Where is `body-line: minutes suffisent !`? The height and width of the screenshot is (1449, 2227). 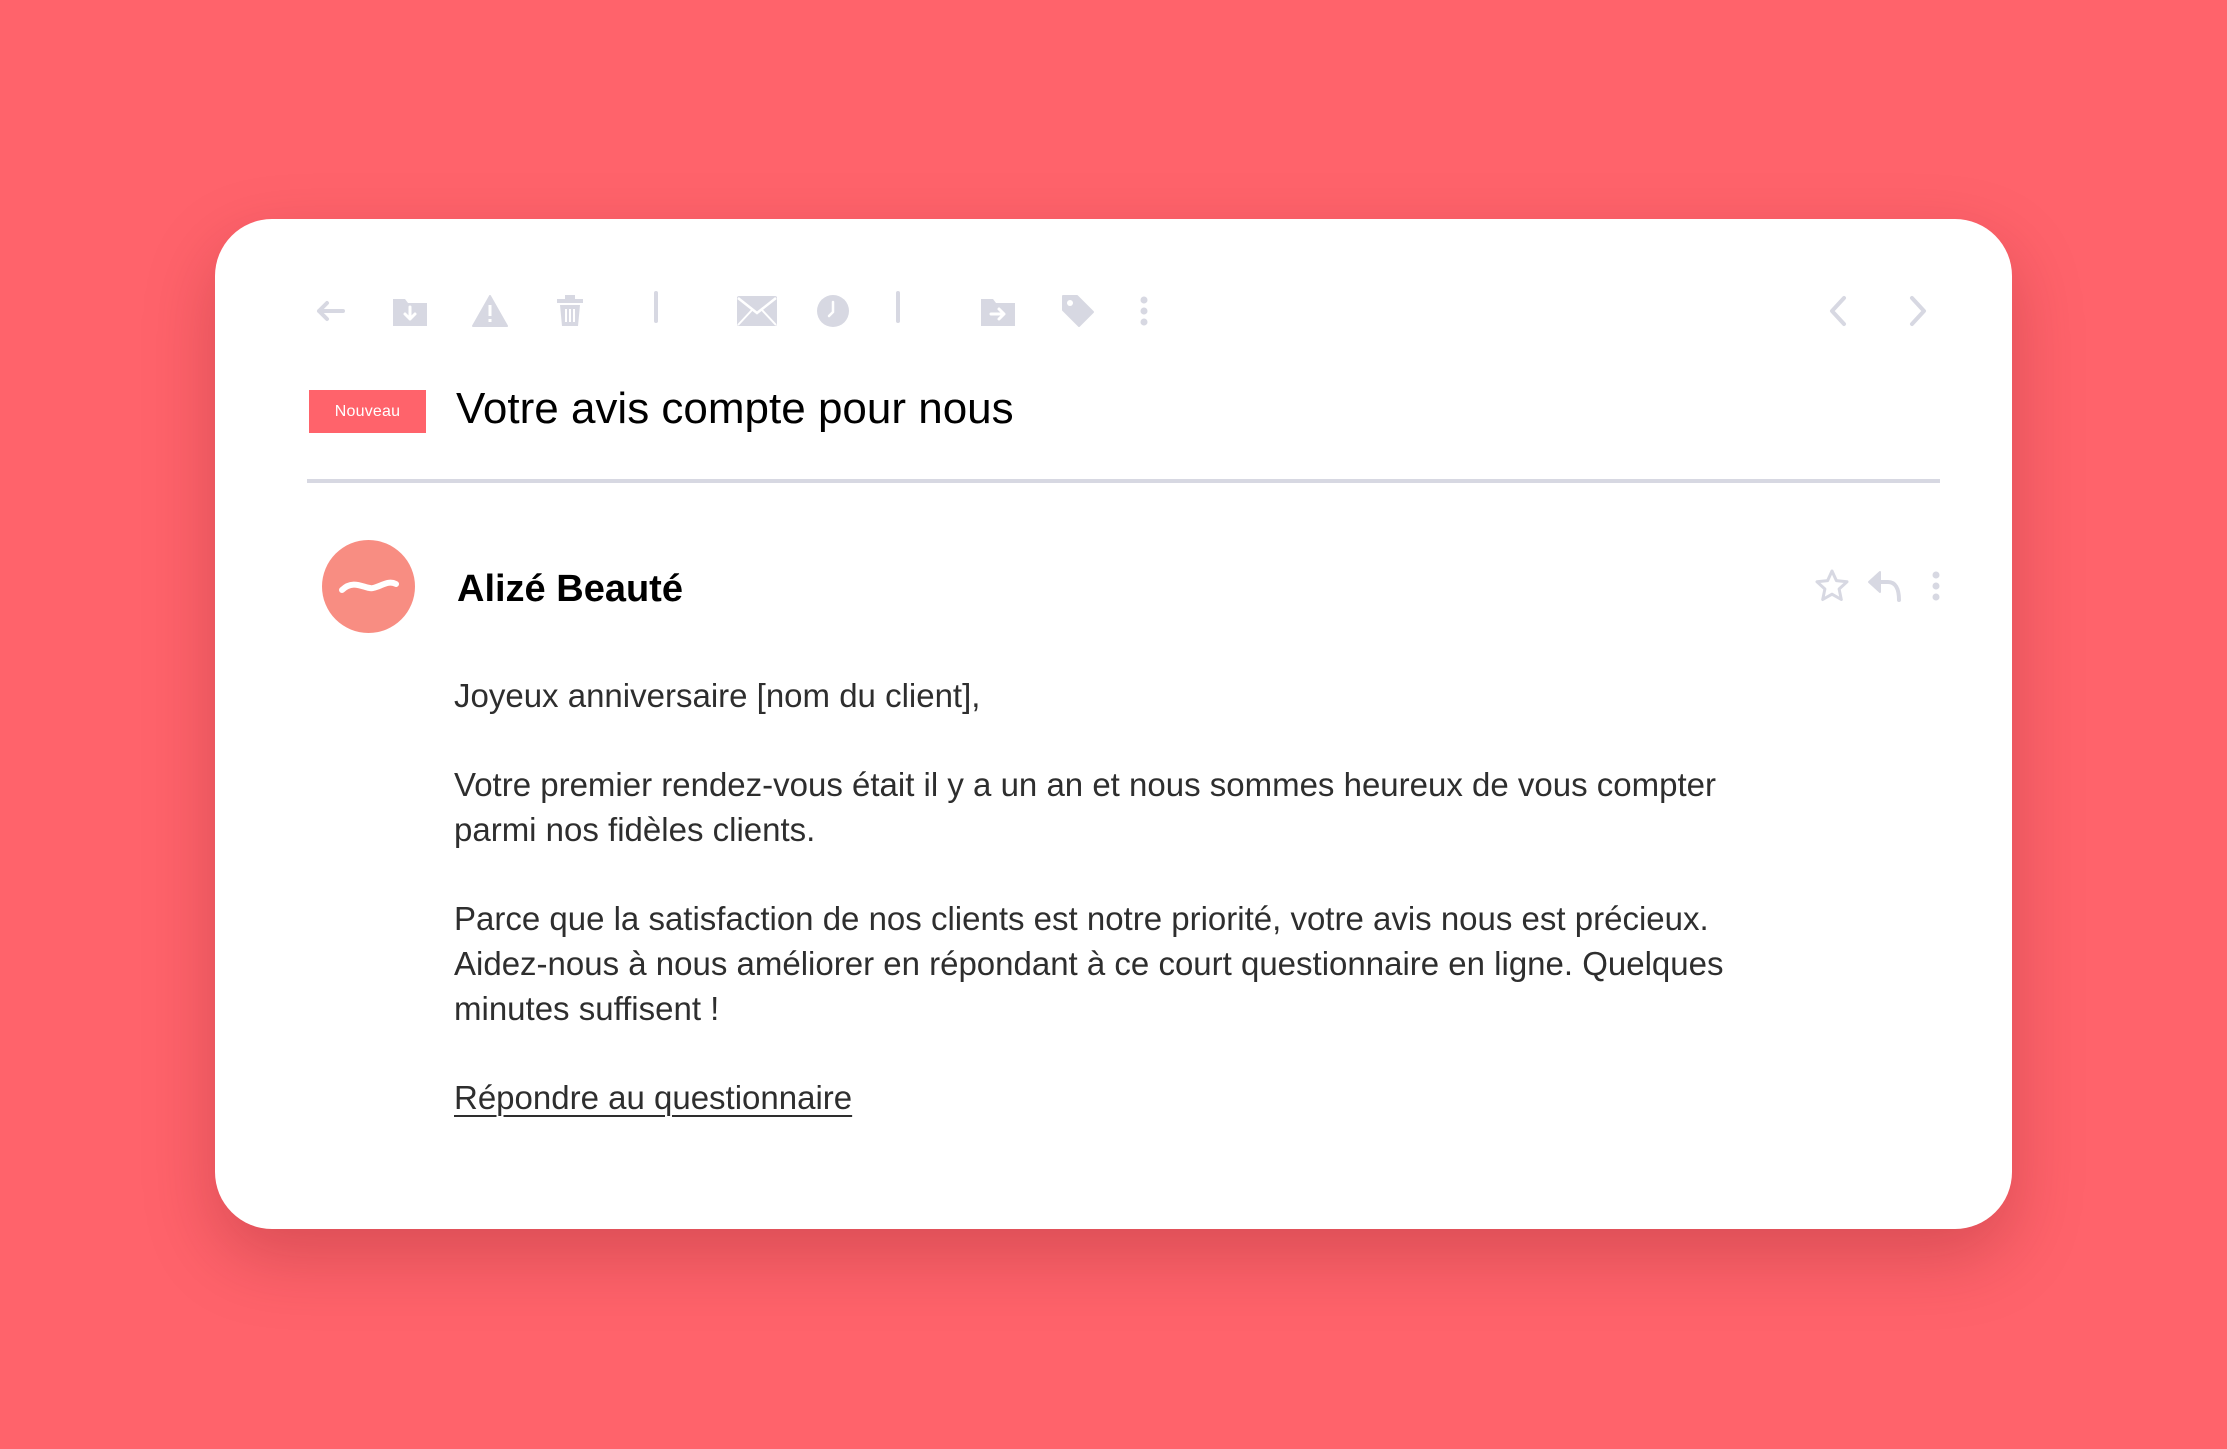
body-line: minutes suffisent ! is located at coordinates (587, 1008).